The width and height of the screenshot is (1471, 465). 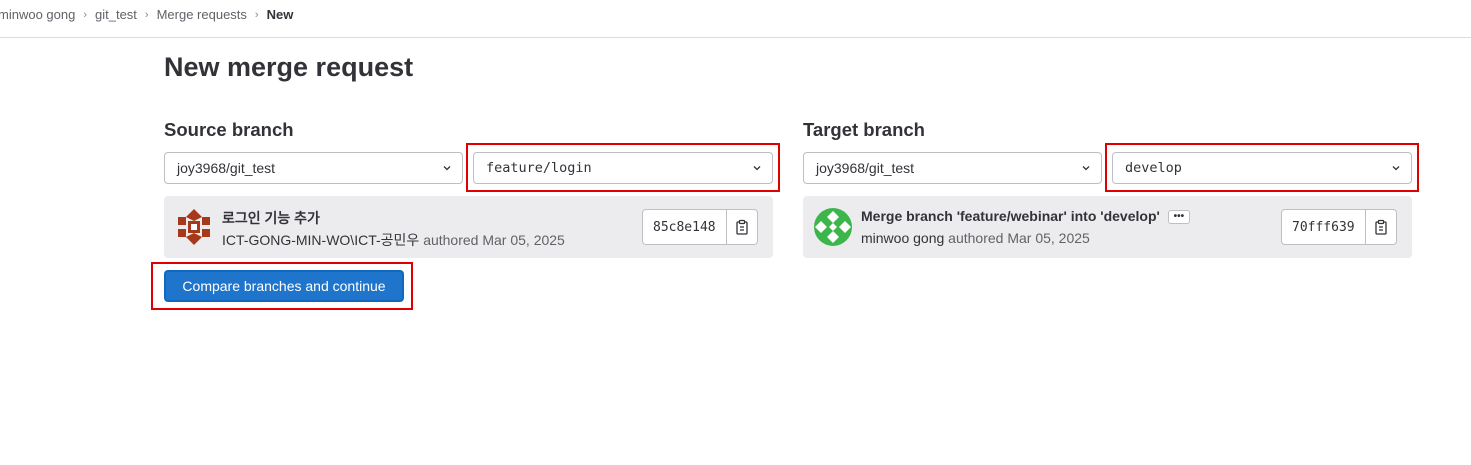 What do you see at coordinates (1178, 217) in the screenshot?
I see `more-icon: •••` at bounding box center [1178, 217].